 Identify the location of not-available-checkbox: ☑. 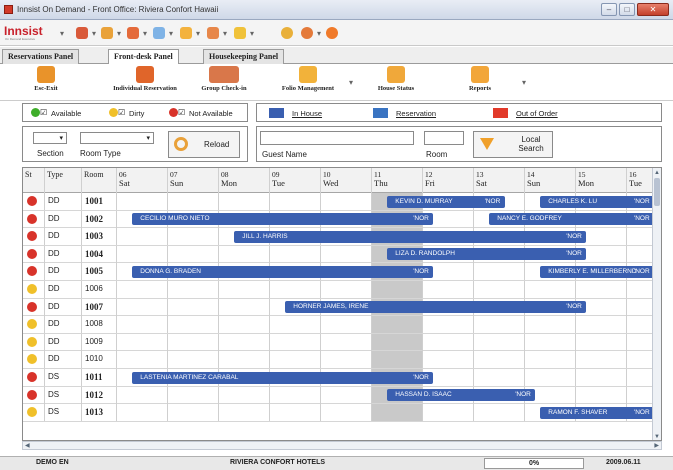
(181, 112).